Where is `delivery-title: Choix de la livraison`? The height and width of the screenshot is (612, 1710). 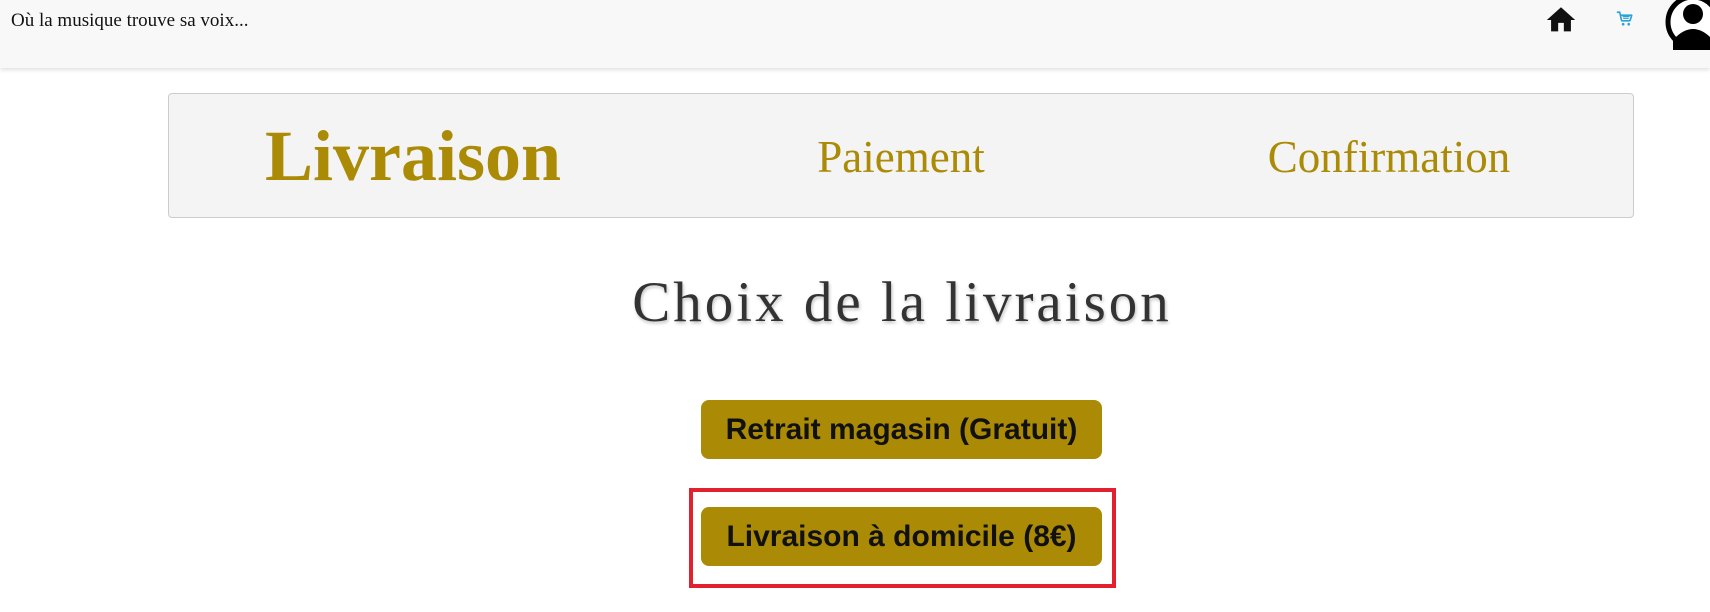 delivery-title: Choix de la livraison is located at coordinates (902, 302).